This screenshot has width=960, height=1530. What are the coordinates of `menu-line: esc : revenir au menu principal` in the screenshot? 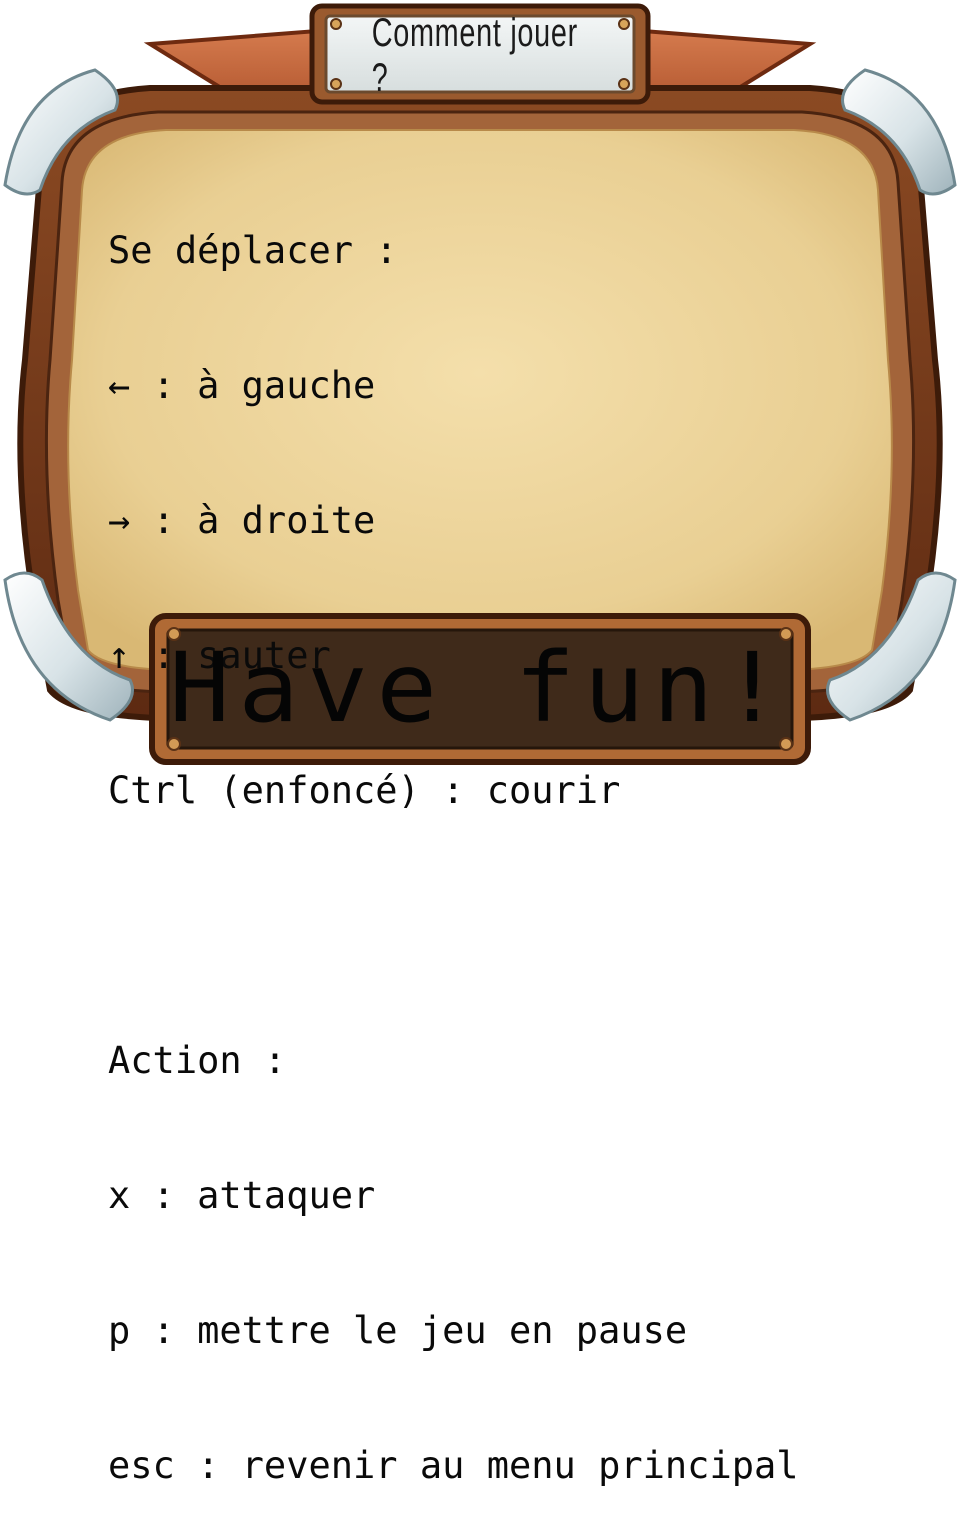 It's located at (453, 1465).